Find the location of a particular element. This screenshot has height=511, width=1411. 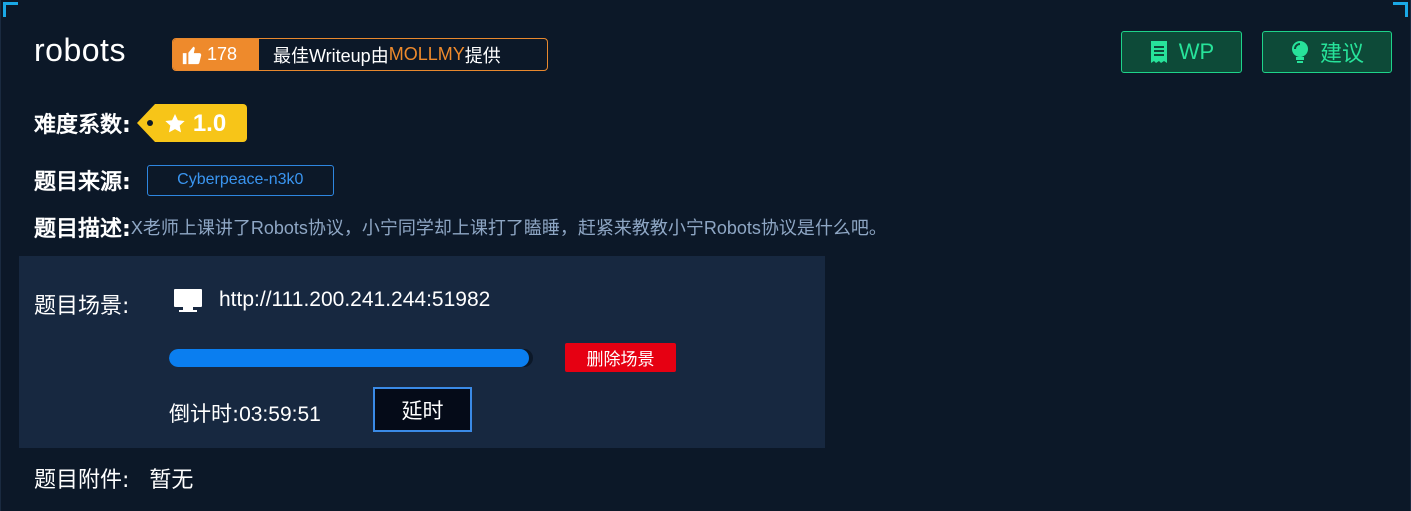

scene-progress-fill is located at coordinates (349, 358).